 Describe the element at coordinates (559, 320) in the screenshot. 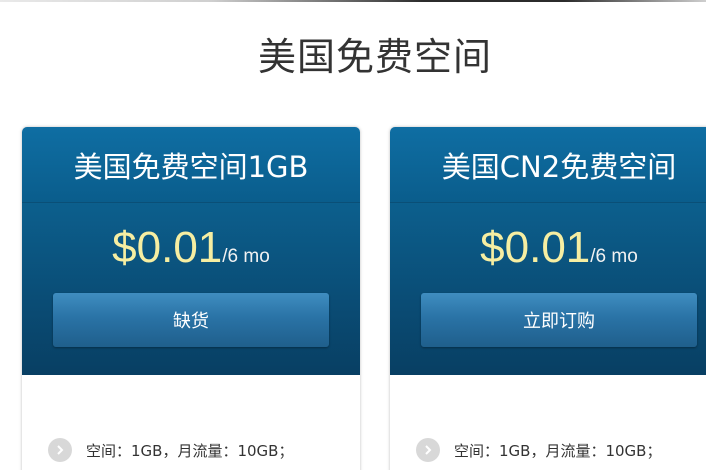

I see `order-now-button: 立即订购` at that location.